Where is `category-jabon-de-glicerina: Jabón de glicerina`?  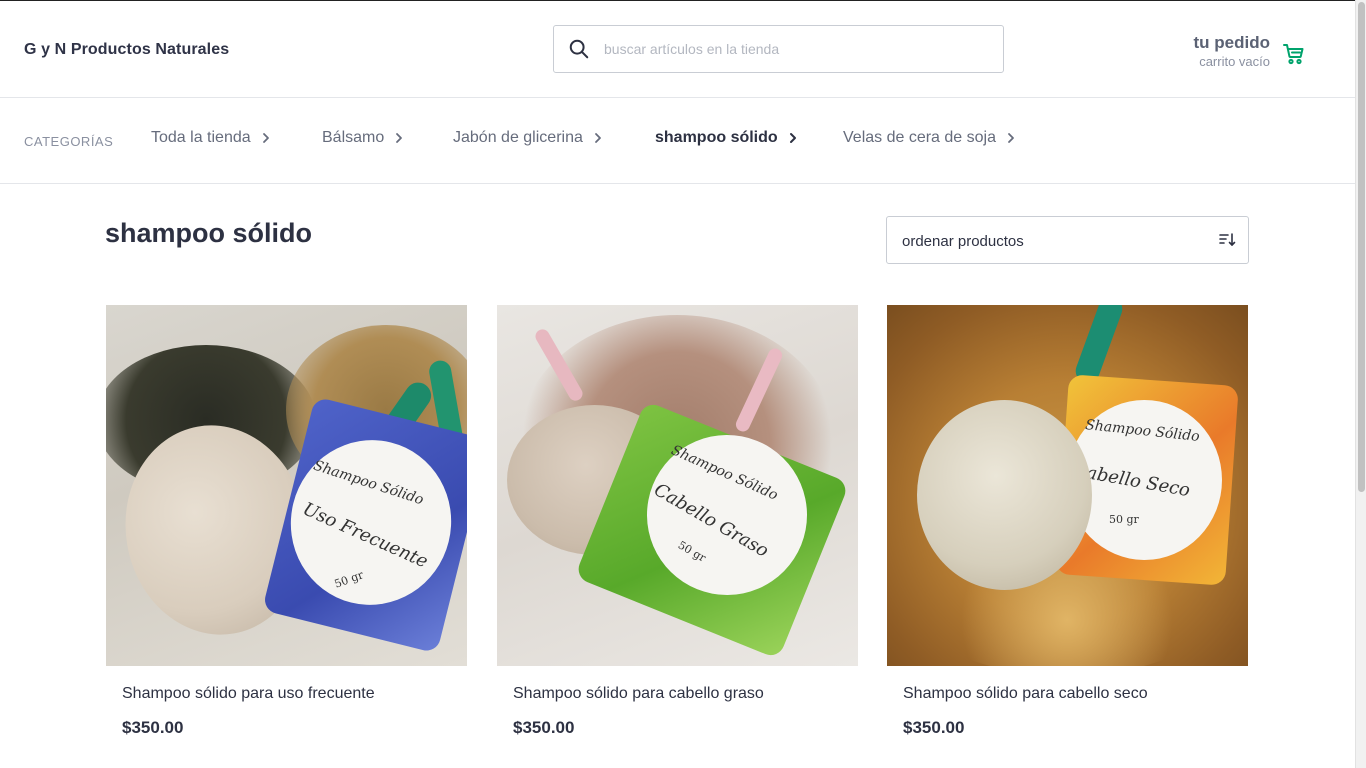
category-jabon-de-glicerina: Jabón de glicerina is located at coordinates (529, 138).